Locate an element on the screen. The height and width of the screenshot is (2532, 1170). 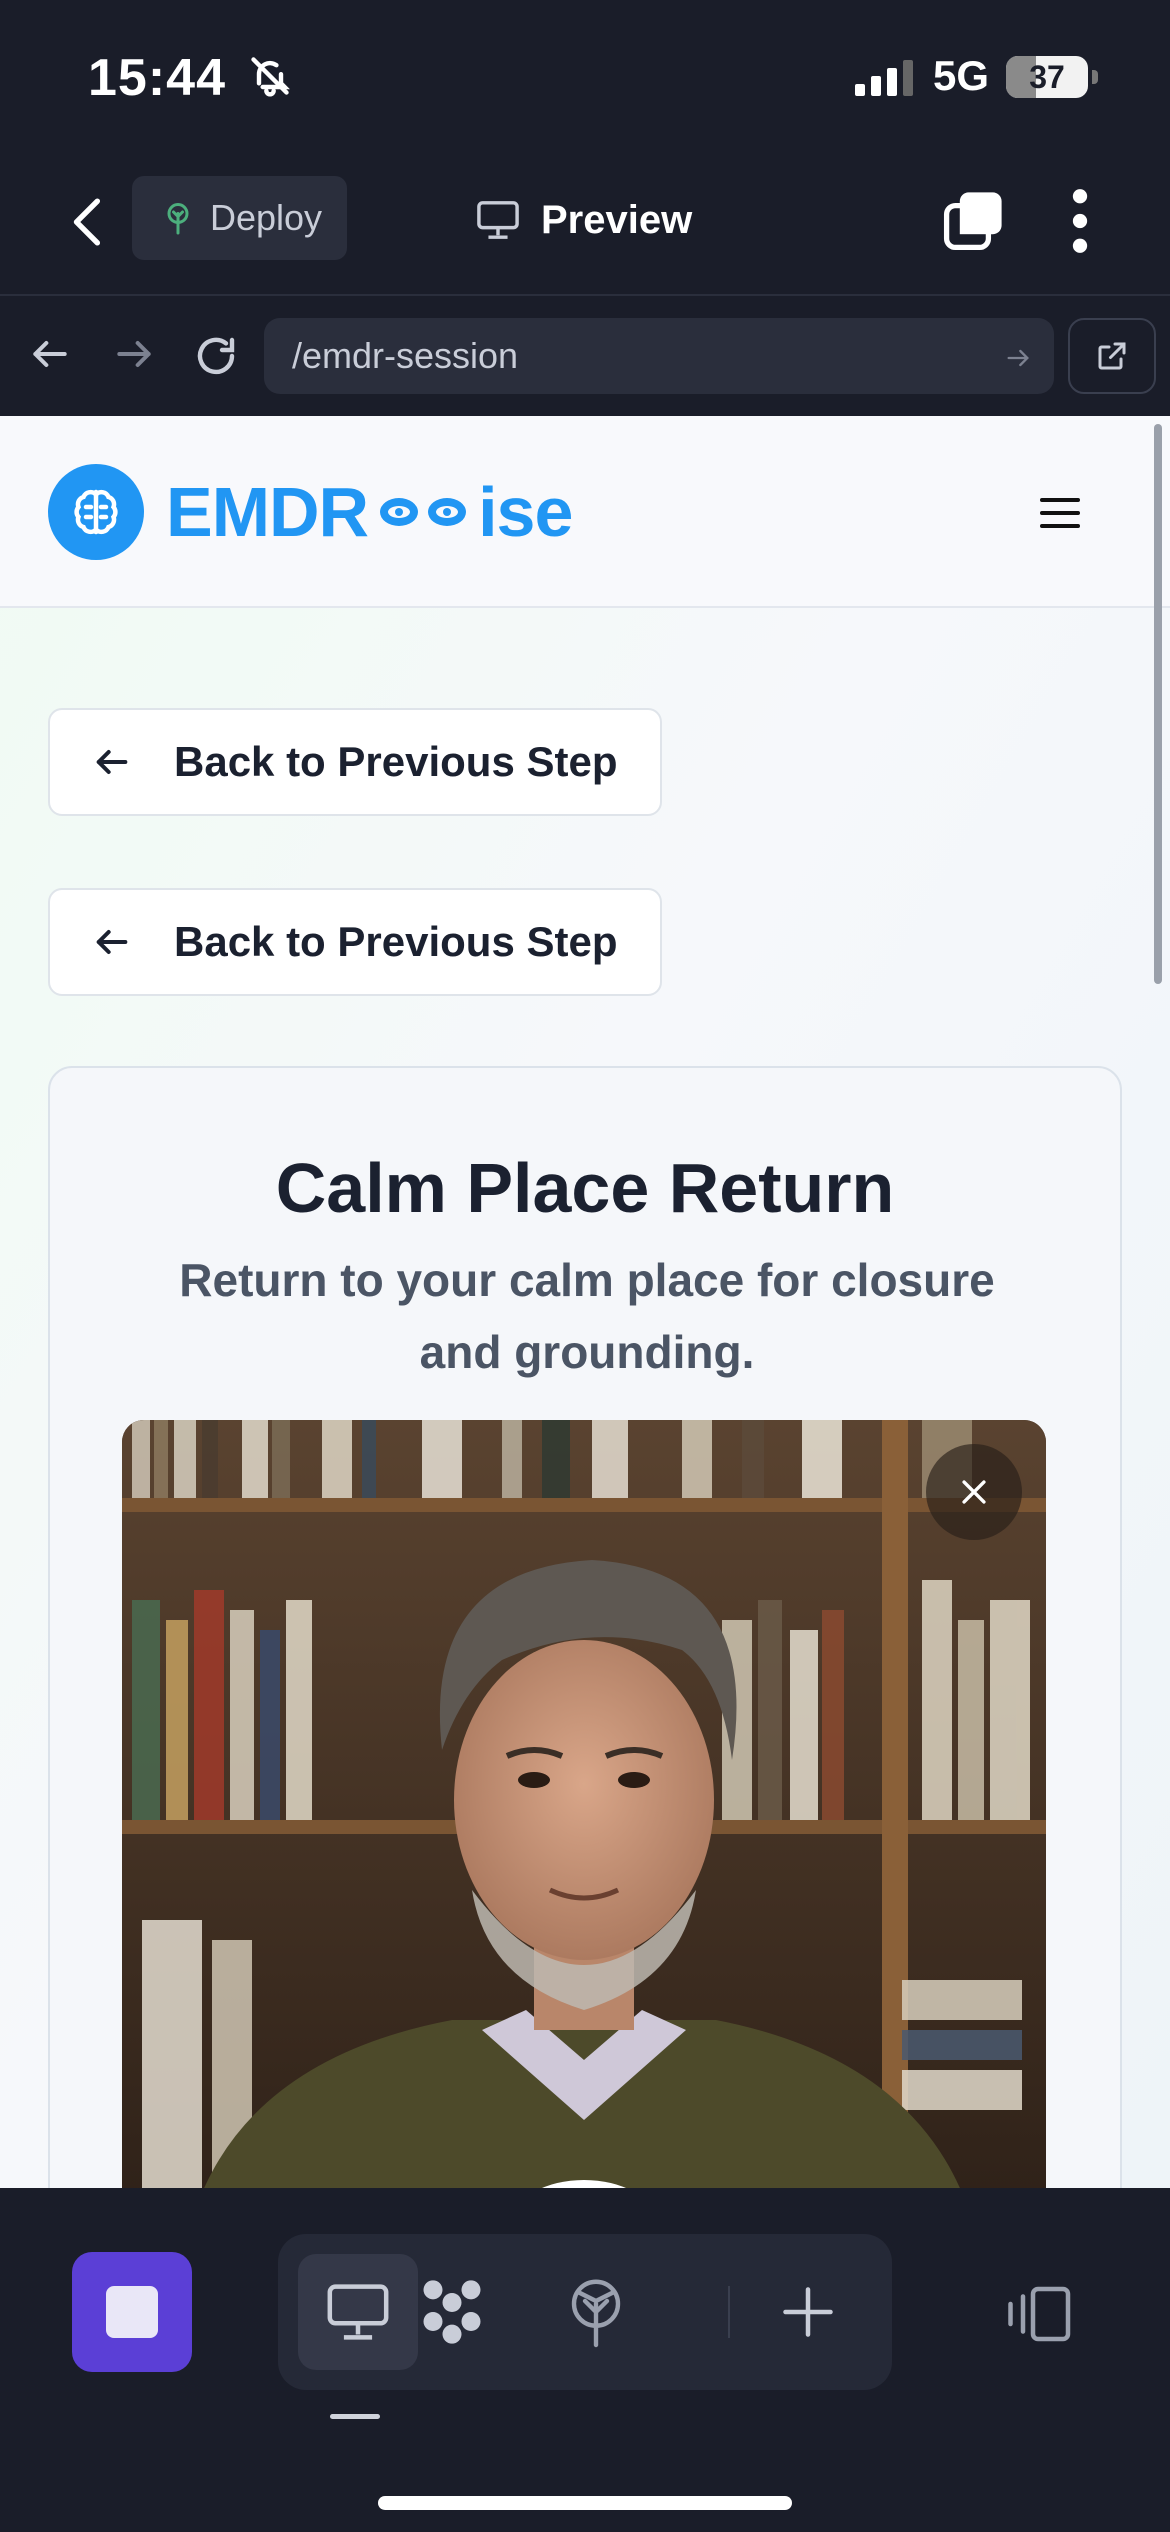
status-bar: 15:44 5G 37 is located at coordinates (585, 75).